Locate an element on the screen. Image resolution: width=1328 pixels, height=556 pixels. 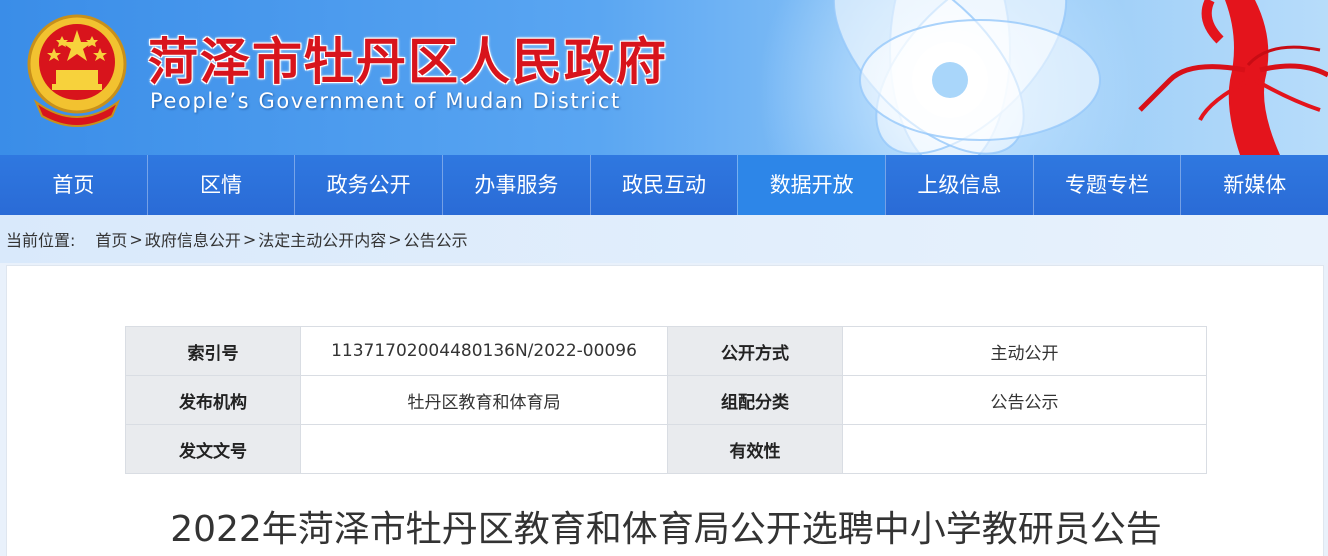
site-title: 菏泽市牡丹区人民政府 is located at coordinates (408, 61).